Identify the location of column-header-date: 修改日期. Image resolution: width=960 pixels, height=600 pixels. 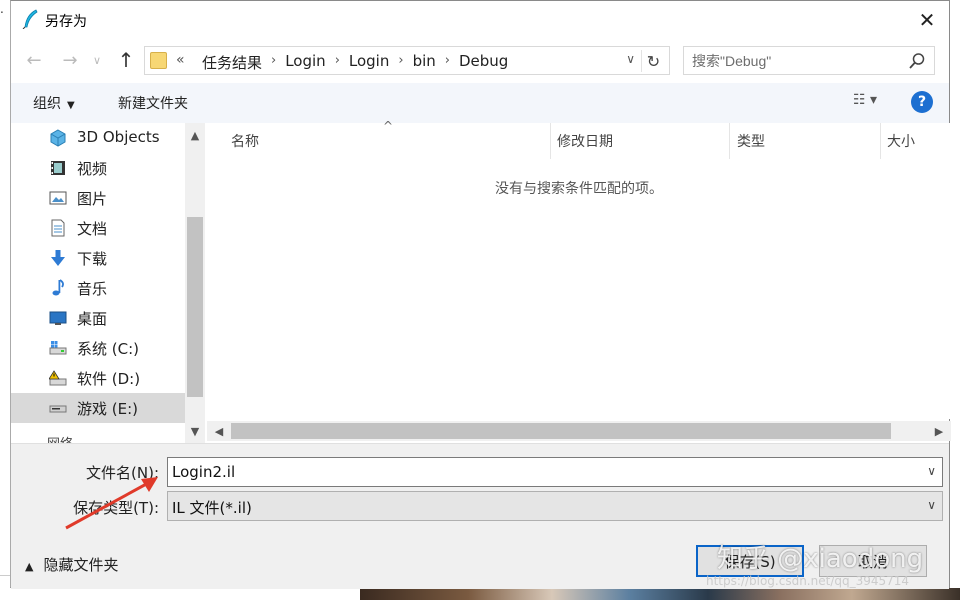
(585, 141).